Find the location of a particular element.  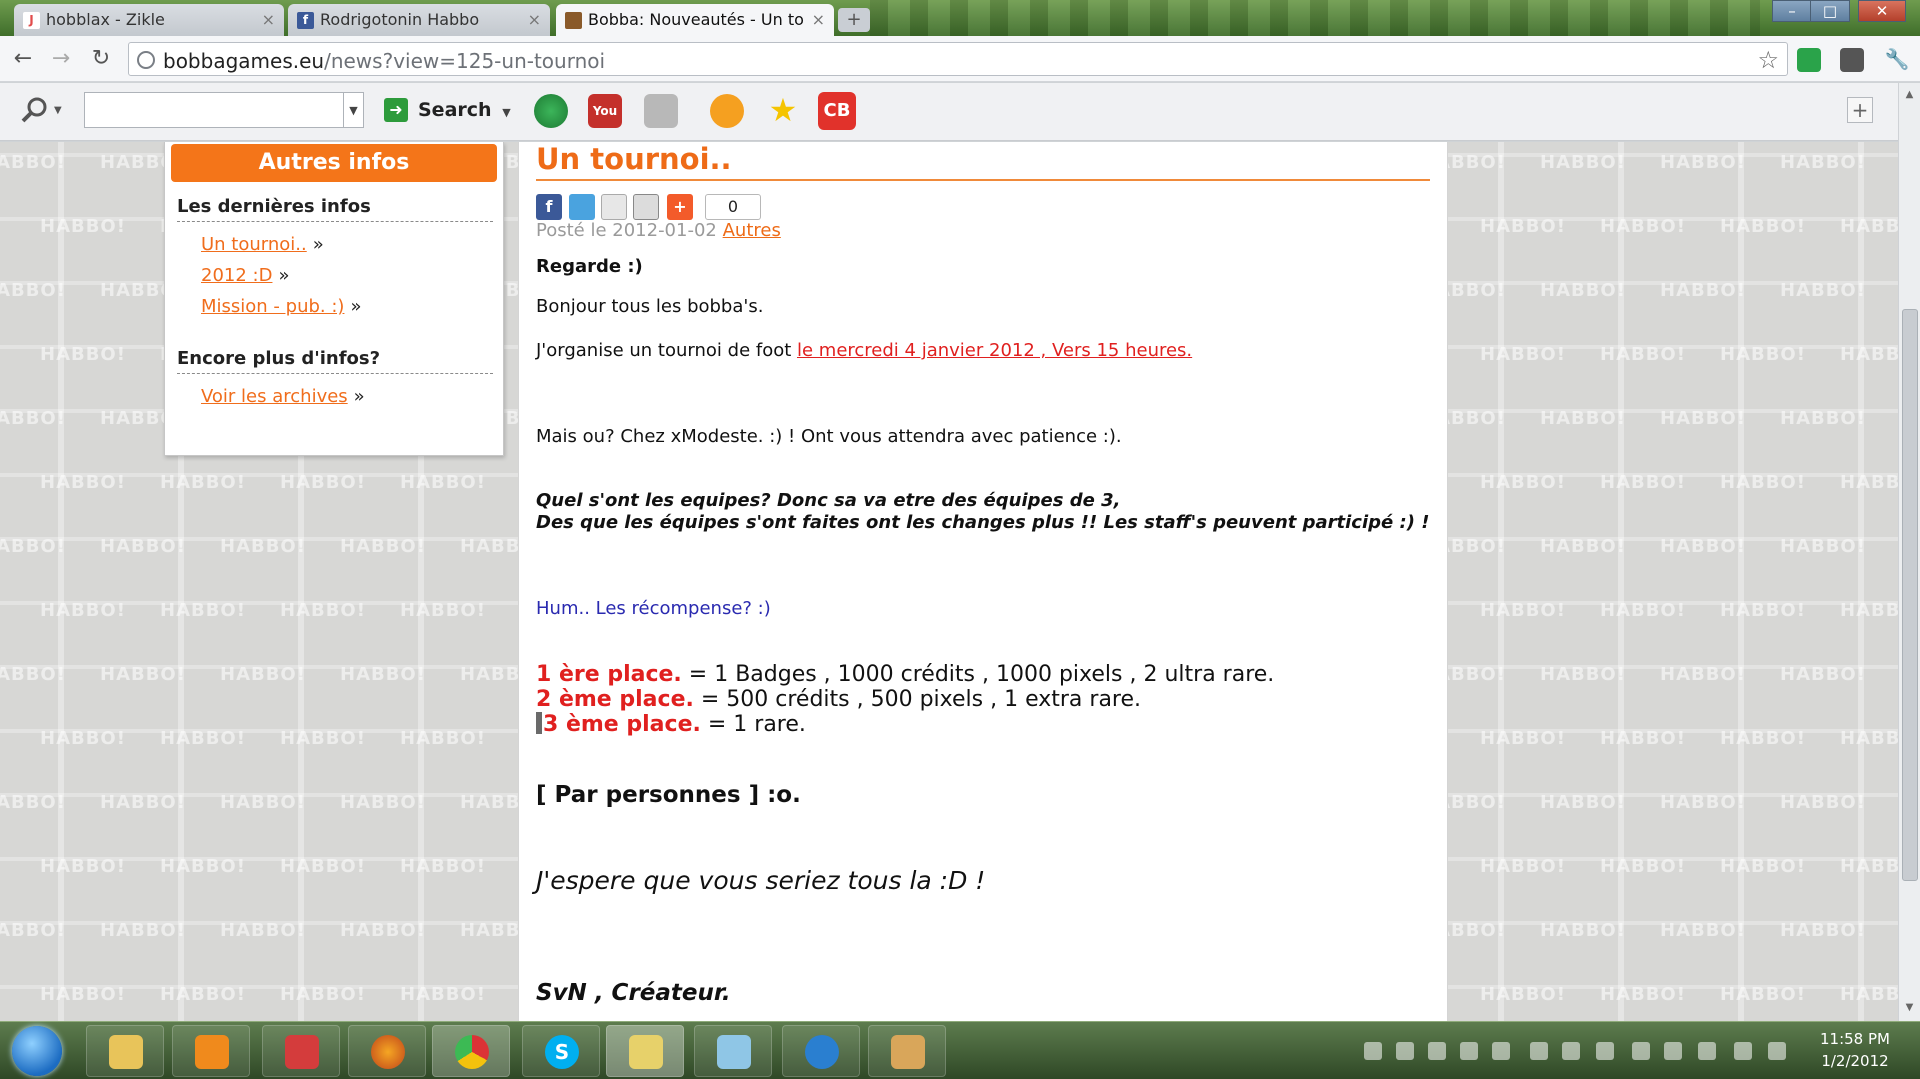

scroll-down-icon: ▼ is located at coordinates (1909, 1007).